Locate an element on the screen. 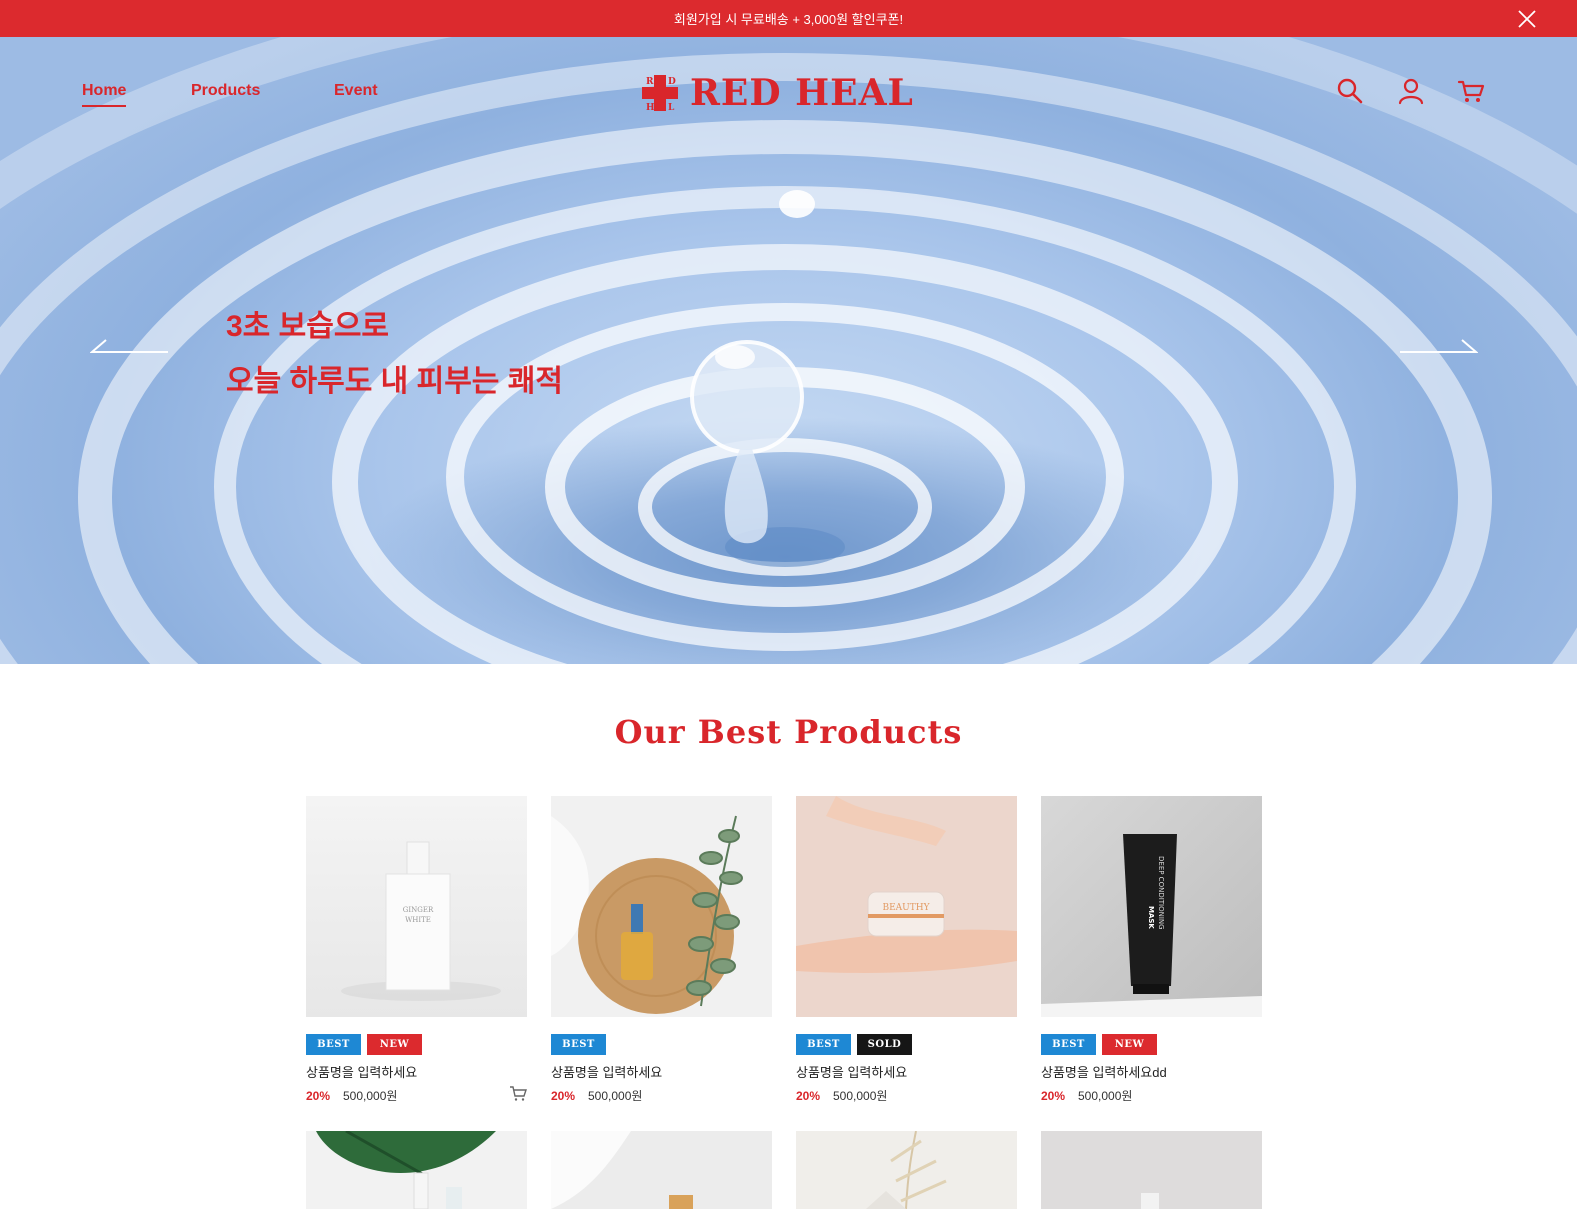 This screenshot has width=1577, height=1209. product-image is located at coordinates (661, 906).